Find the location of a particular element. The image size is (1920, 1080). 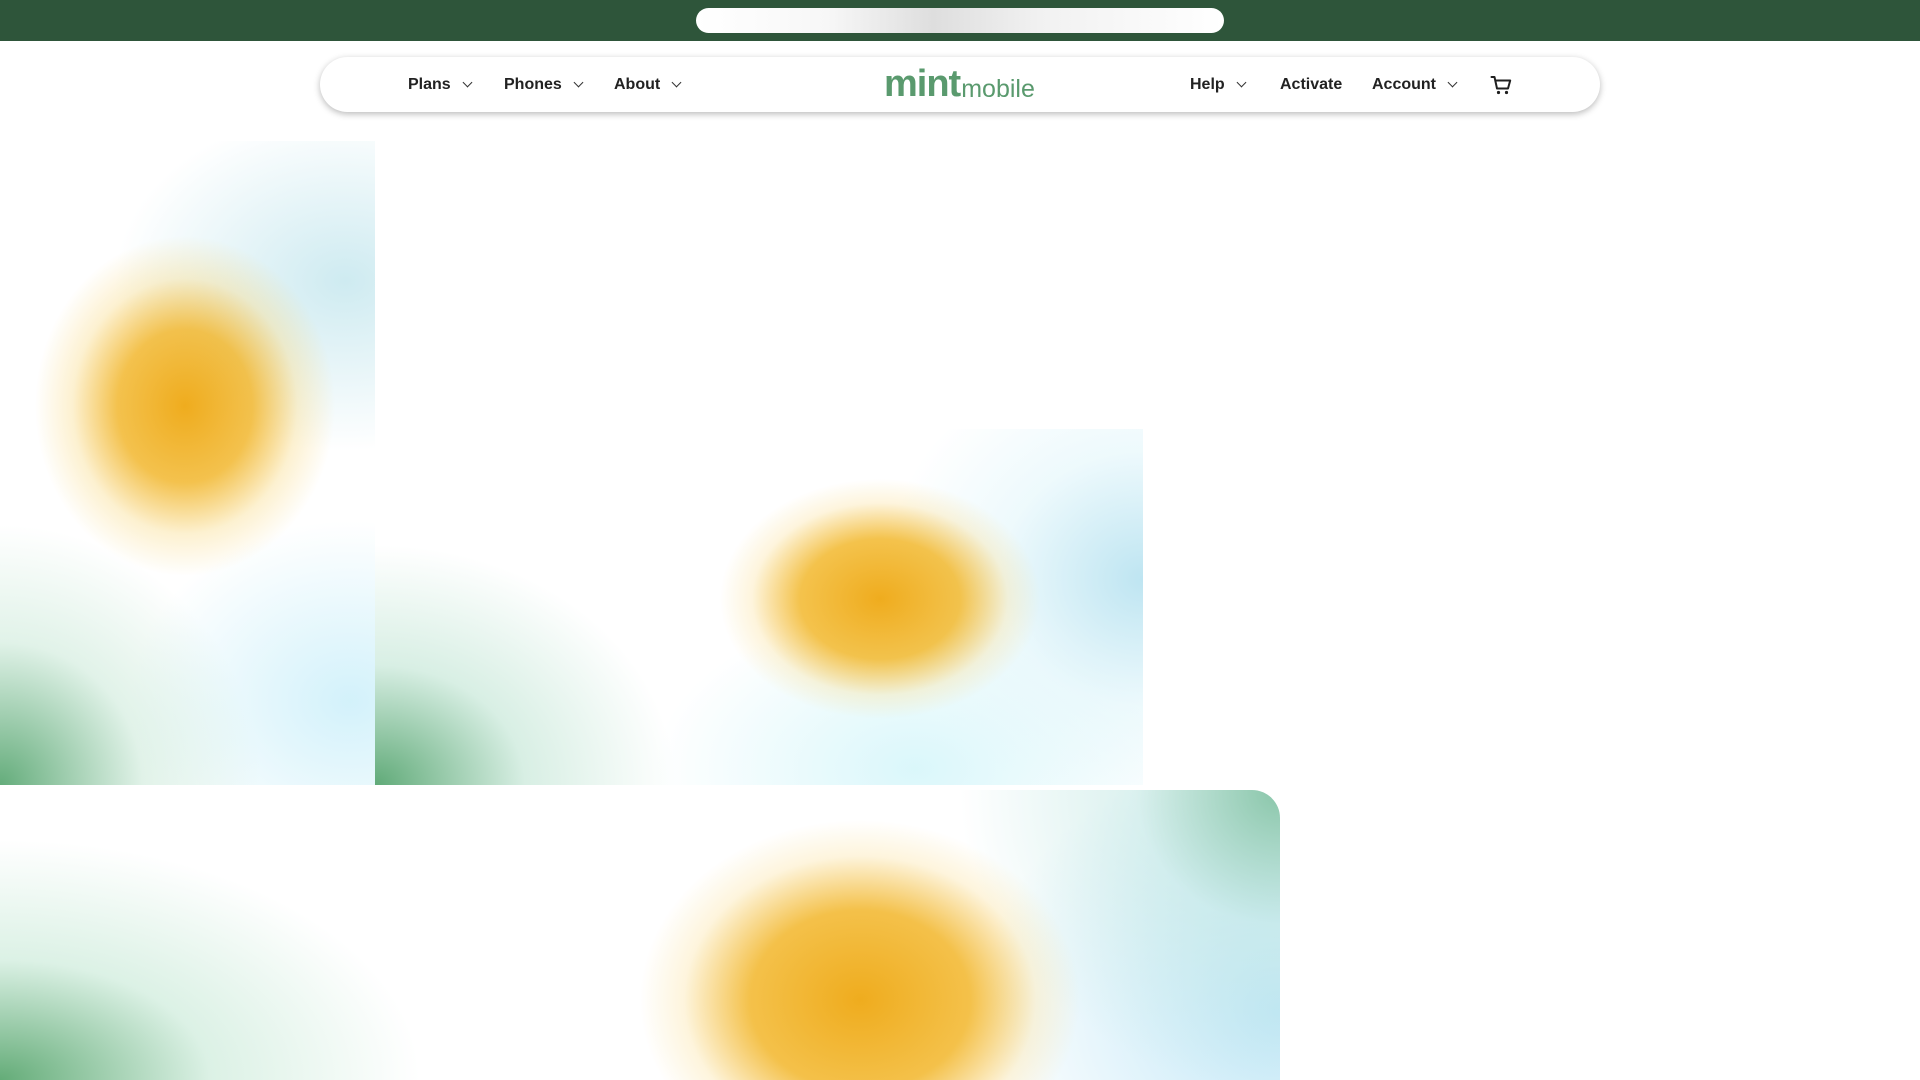

cart-icon is located at coordinates (1501, 85).